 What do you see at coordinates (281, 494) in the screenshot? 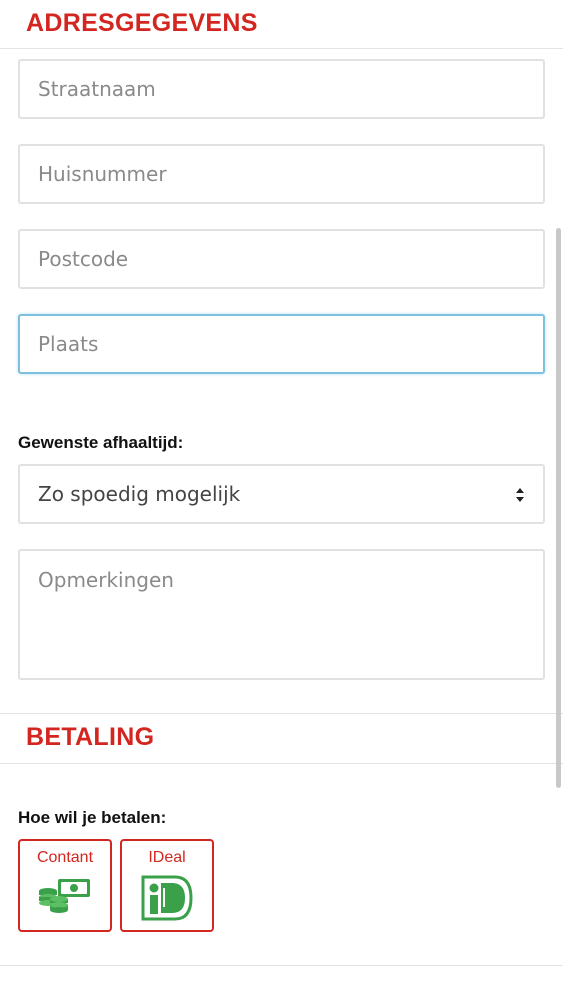
I see `pickup-time-select: Zo spoedig mogelijk` at bounding box center [281, 494].